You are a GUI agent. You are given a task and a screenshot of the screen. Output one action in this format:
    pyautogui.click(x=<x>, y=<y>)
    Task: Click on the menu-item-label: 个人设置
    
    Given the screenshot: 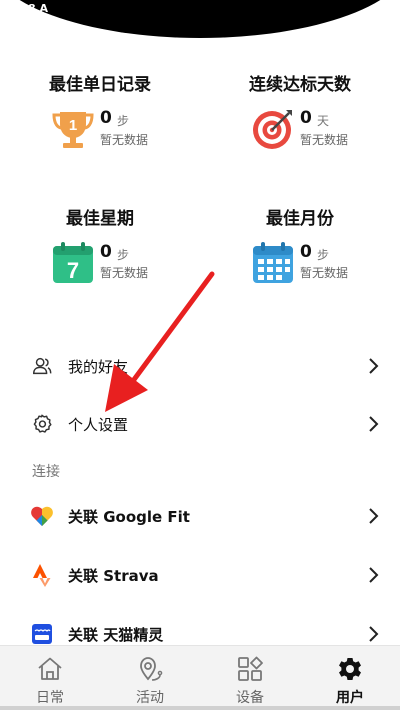 What is the action you would take?
    pyautogui.click(x=98, y=425)
    